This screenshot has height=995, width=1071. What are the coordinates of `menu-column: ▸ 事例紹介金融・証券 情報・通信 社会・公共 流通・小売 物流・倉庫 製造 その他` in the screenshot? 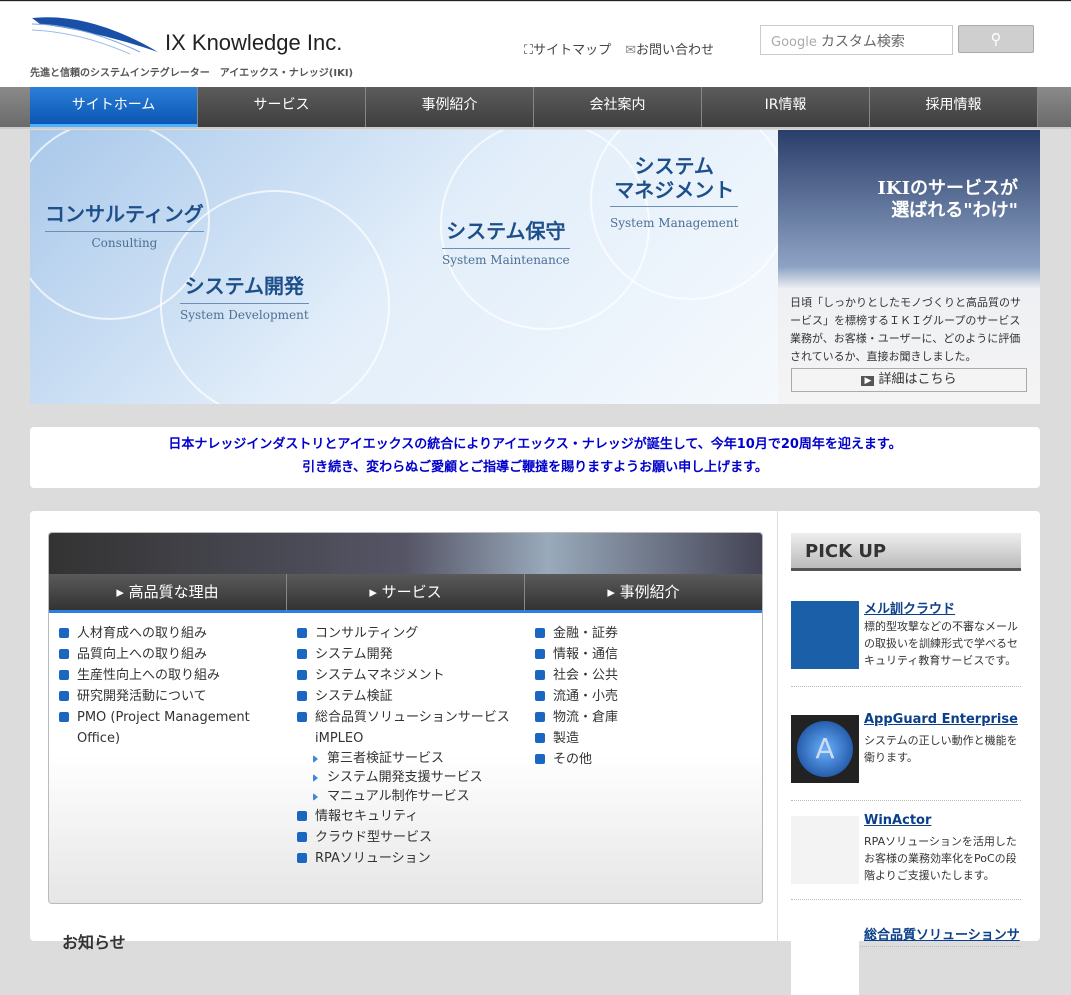 It's located at (643, 672).